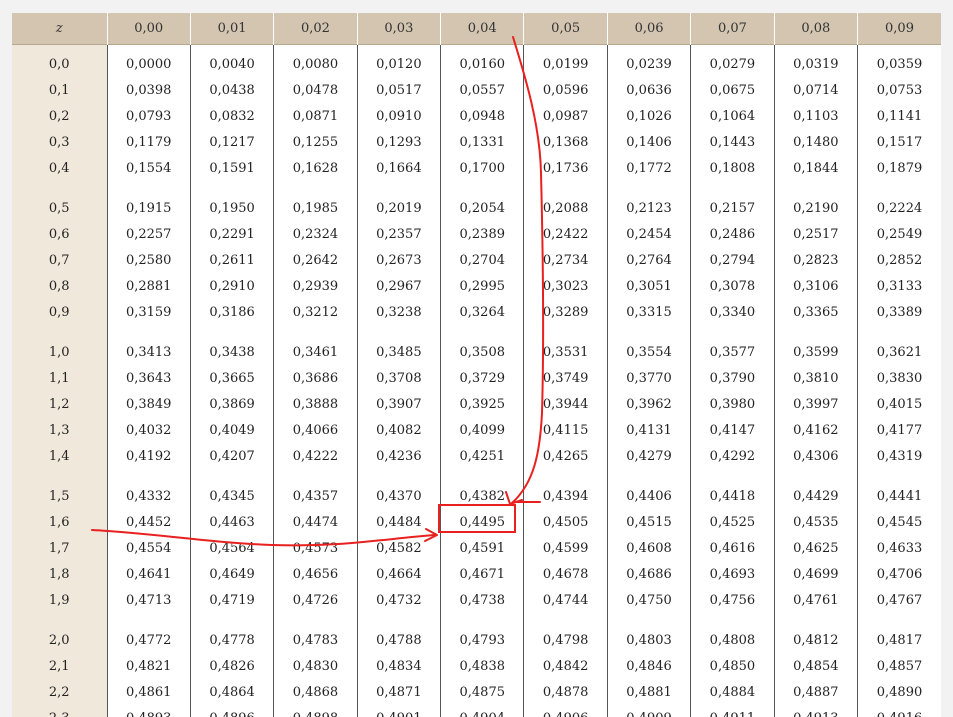 This screenshot has height=717, width=953. What do you see at coordinates (231, 600) in the screenshot?
I see `probability-cell: 0,4719` at bounding box center [231, 600].